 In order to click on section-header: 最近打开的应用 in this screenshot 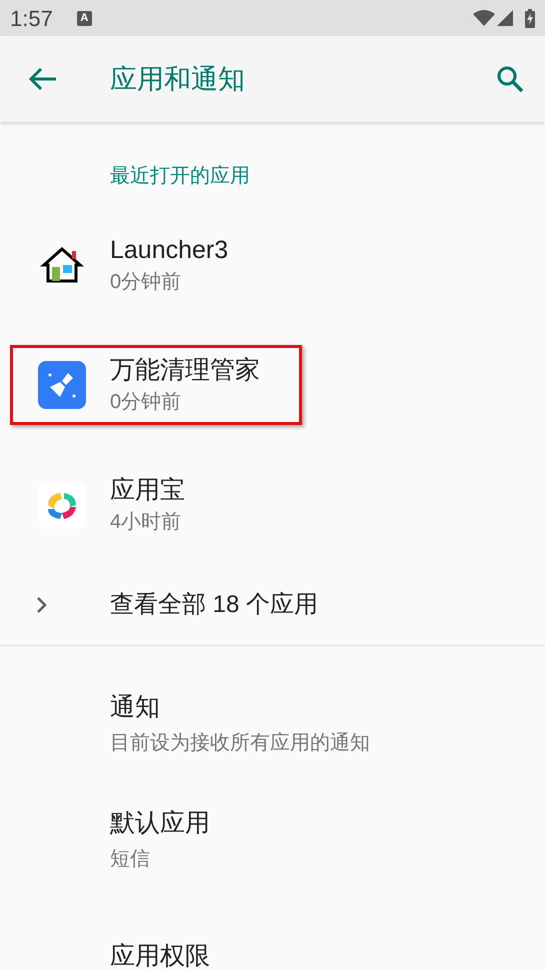, I will do `click(180, 176)`.